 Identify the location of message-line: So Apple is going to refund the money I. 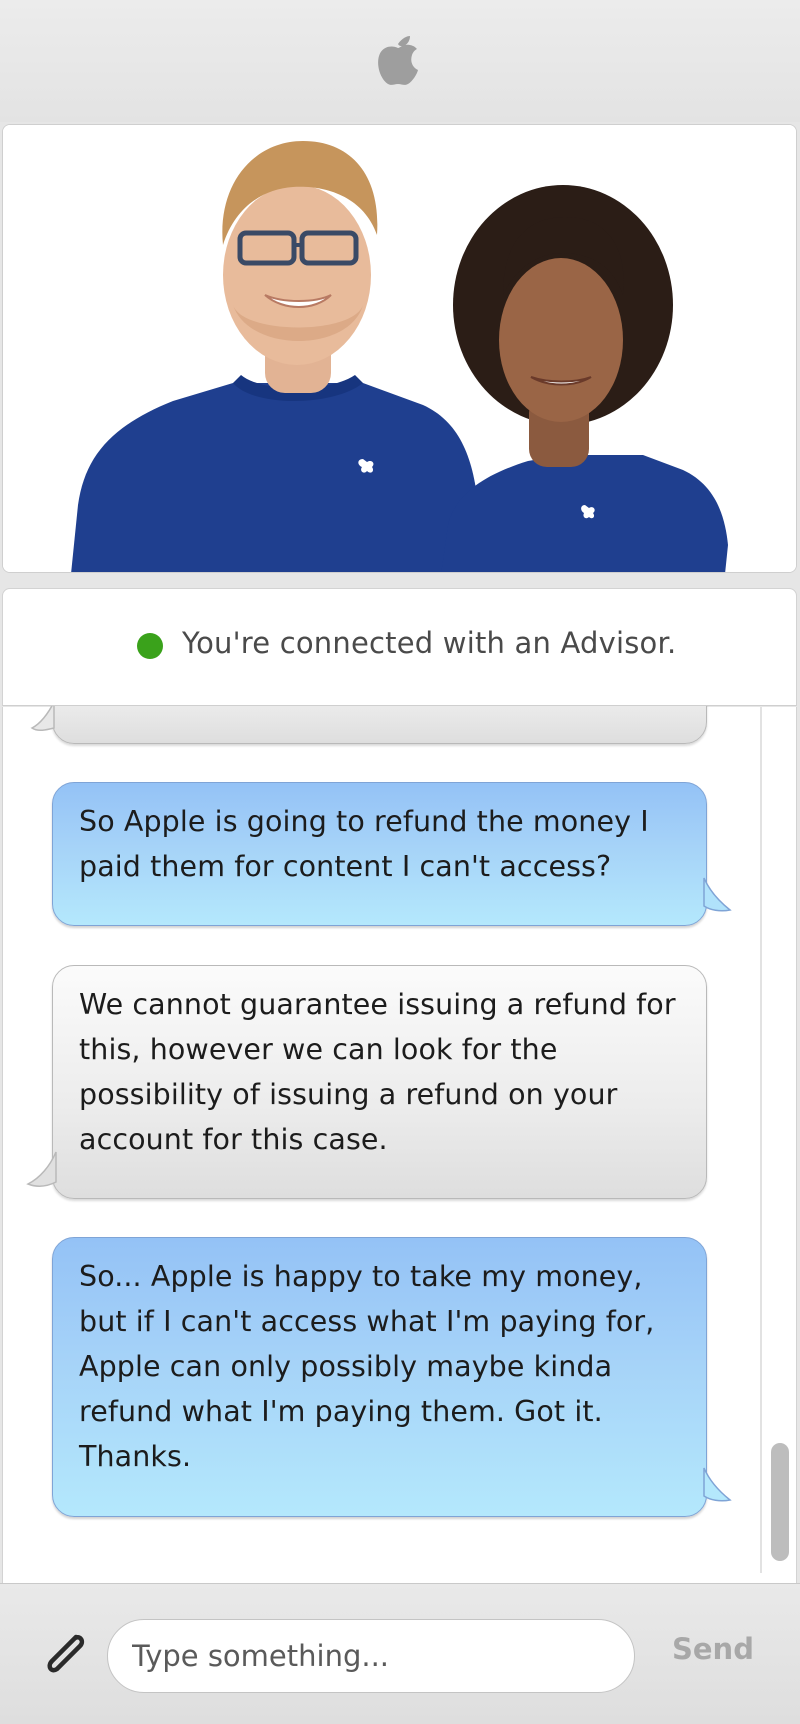
(364, 821).